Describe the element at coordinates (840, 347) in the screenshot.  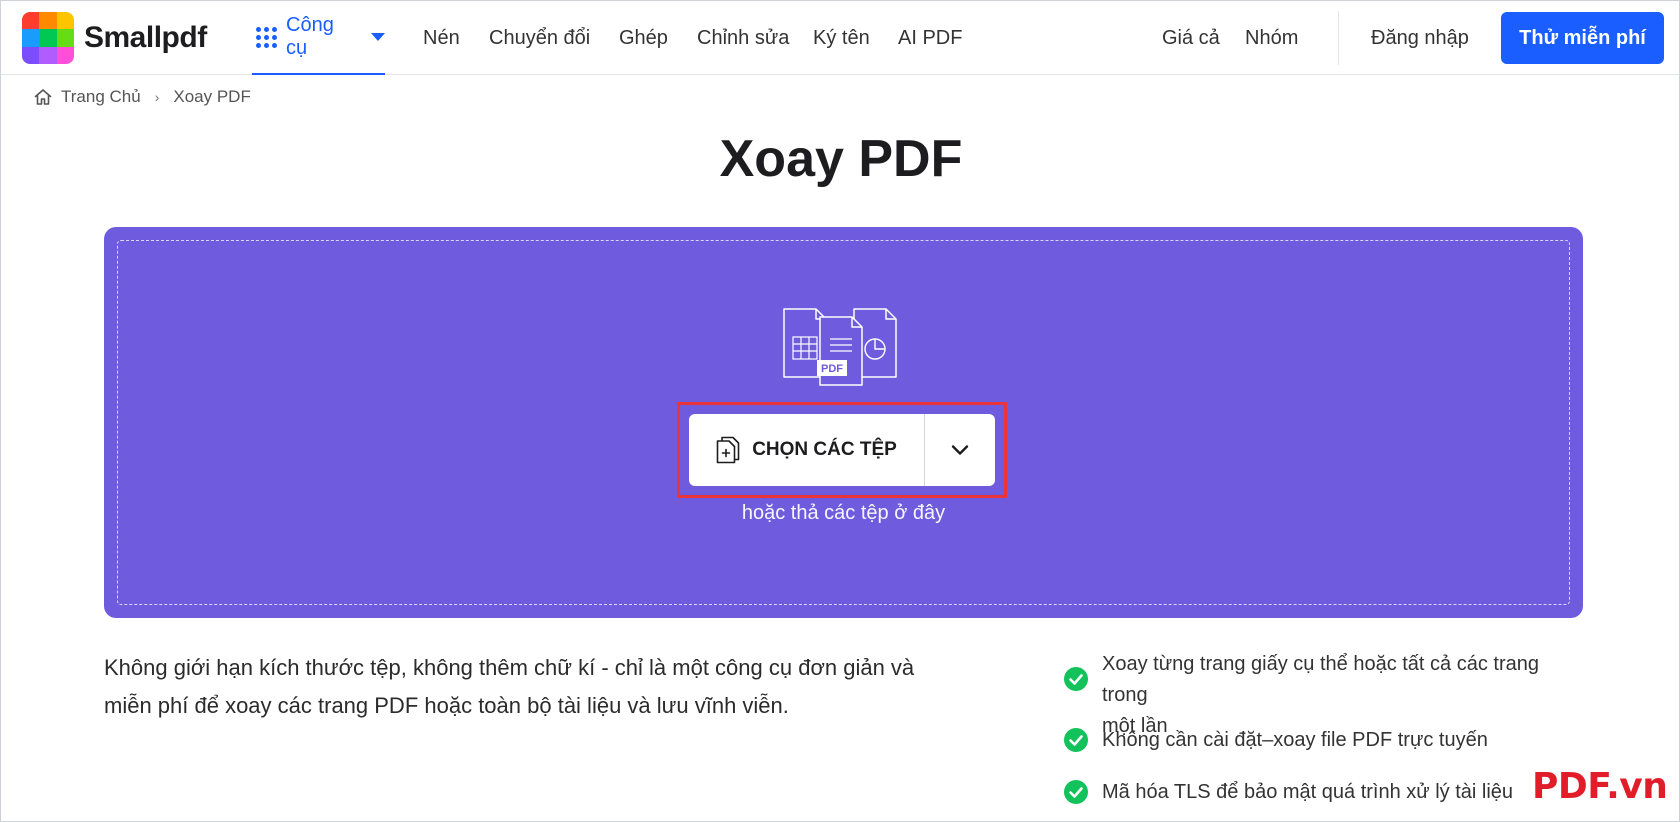
I see `documents-illustration-icon: PDF` at that location.